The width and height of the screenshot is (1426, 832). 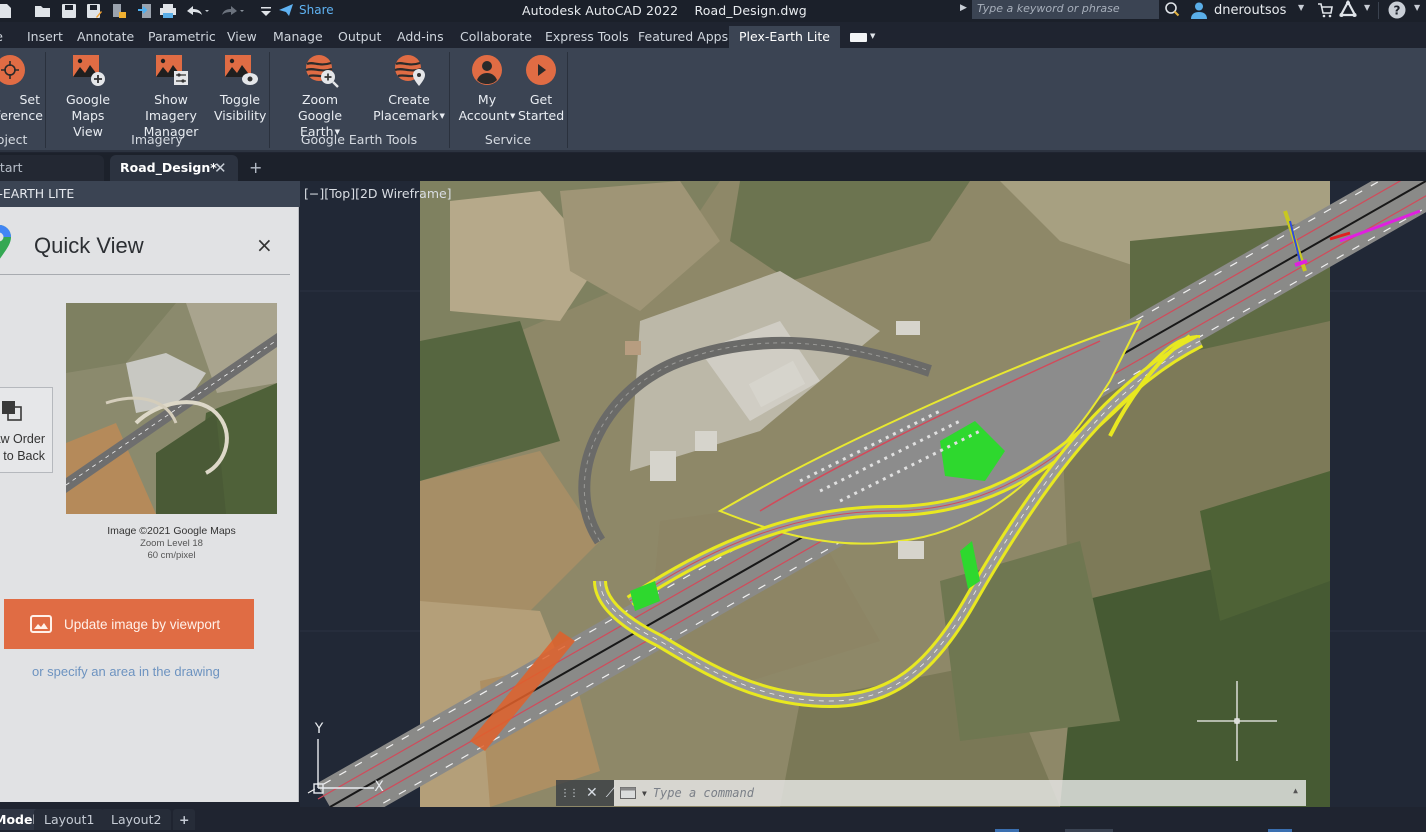 What do you see at coordinates (233, 10) in the screenshot?
I see `redo-icon` at bounding box center [233, 10].